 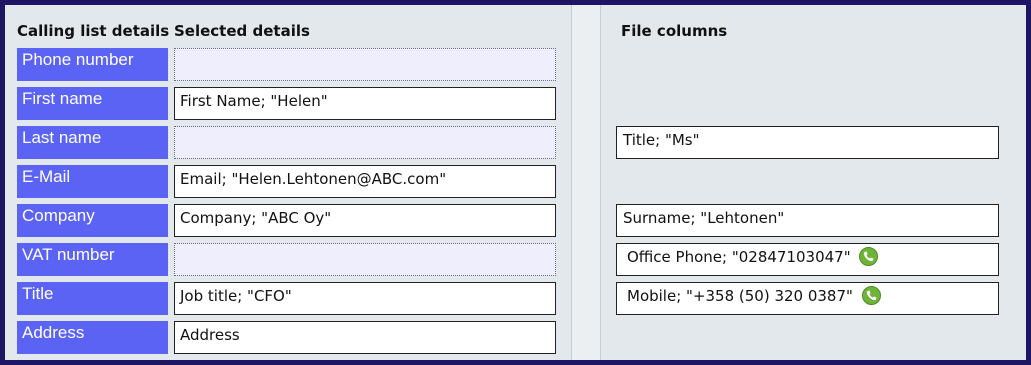 What do you see at coordinates (674, 31) in the screenshot?
I see `file-columns-header: File columns` at bounding box center [674, 31].